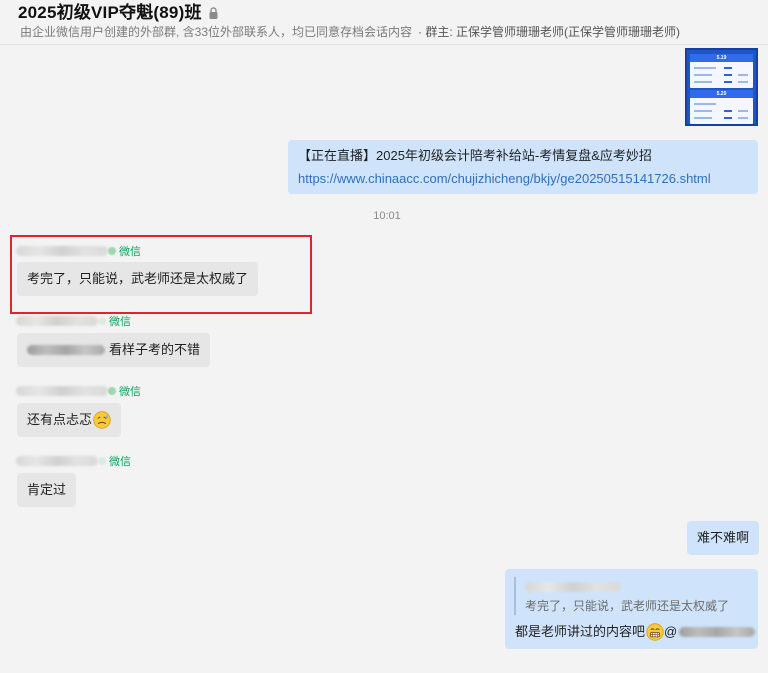 This screenshot has width=768, height=673. What do you see at coordinates (721, 71) in the screenshot?
I see `image-panel-1: 5.19` at bounding box center [721, 71].